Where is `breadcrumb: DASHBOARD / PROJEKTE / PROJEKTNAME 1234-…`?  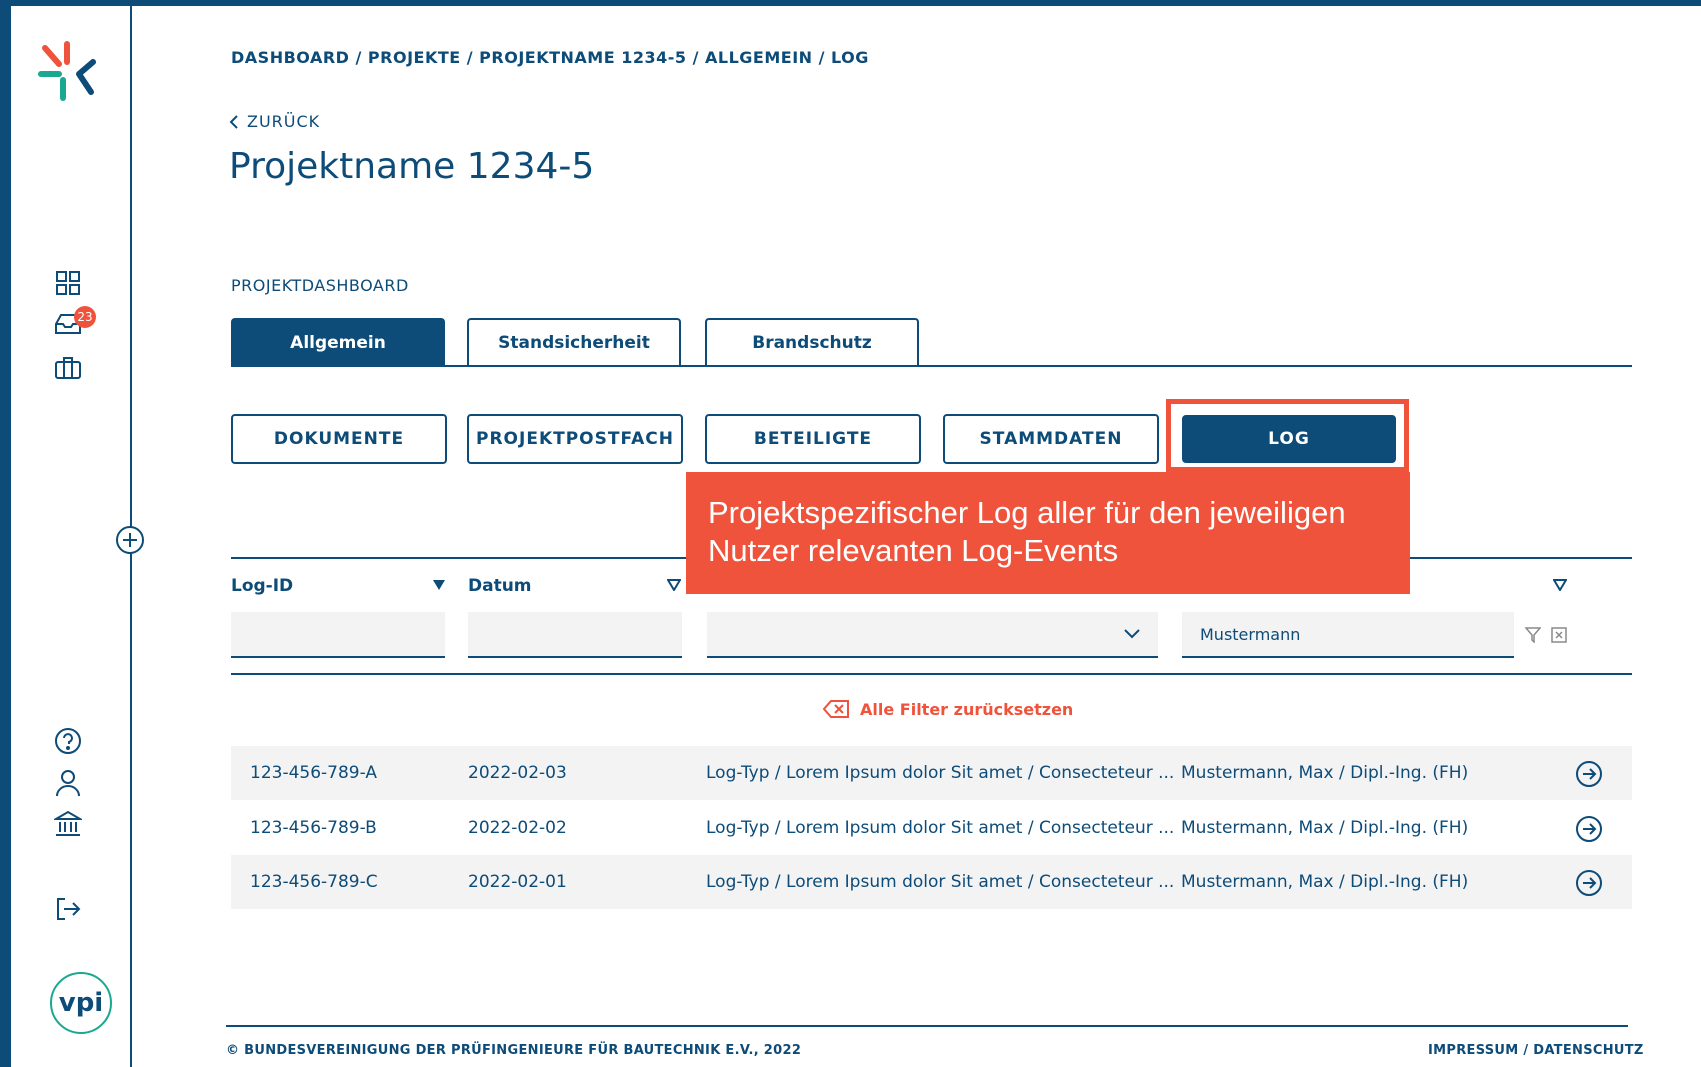 breadcrumb: DASHBOARD / PROJEKTE / PROJEKTNAME 1234-… is located at coordinates (550, 57).